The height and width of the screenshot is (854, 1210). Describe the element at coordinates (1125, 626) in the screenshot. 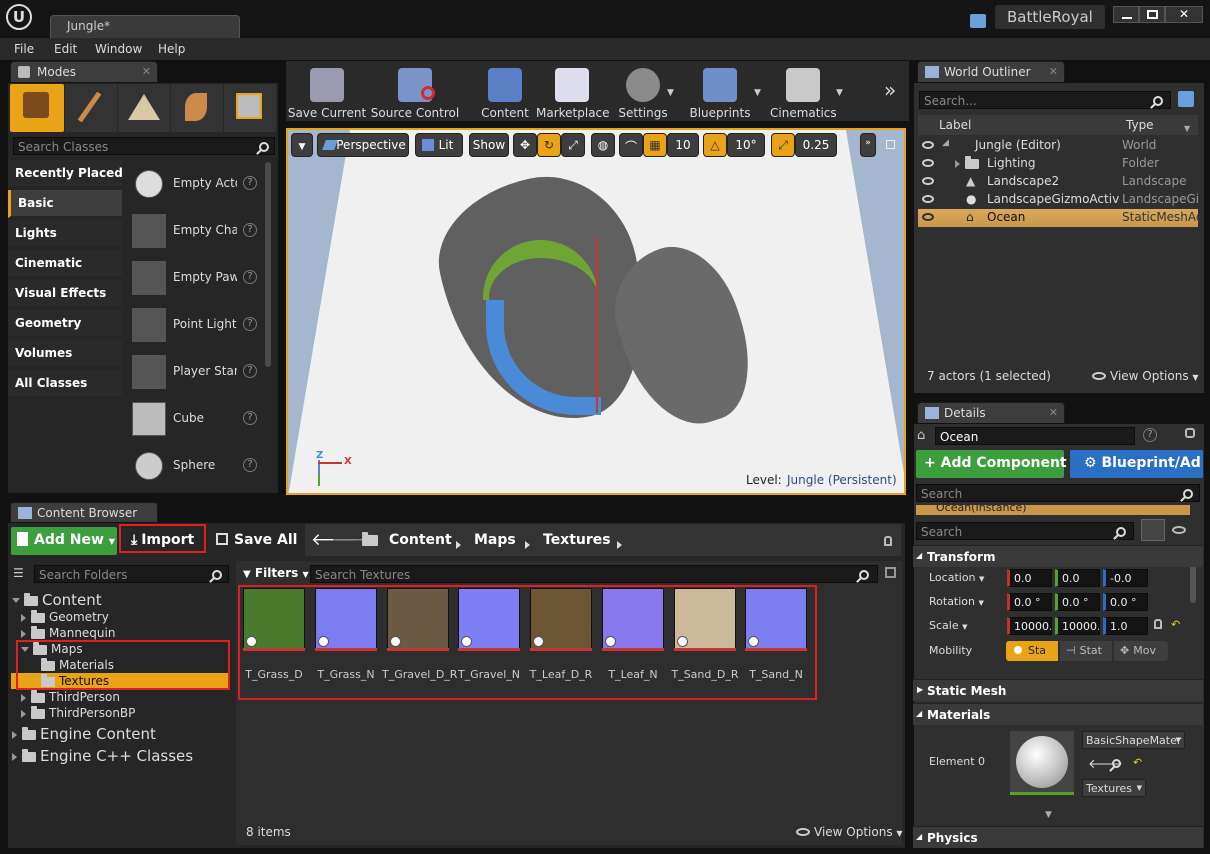

I see `scale-z-field: 1.0` at that location.